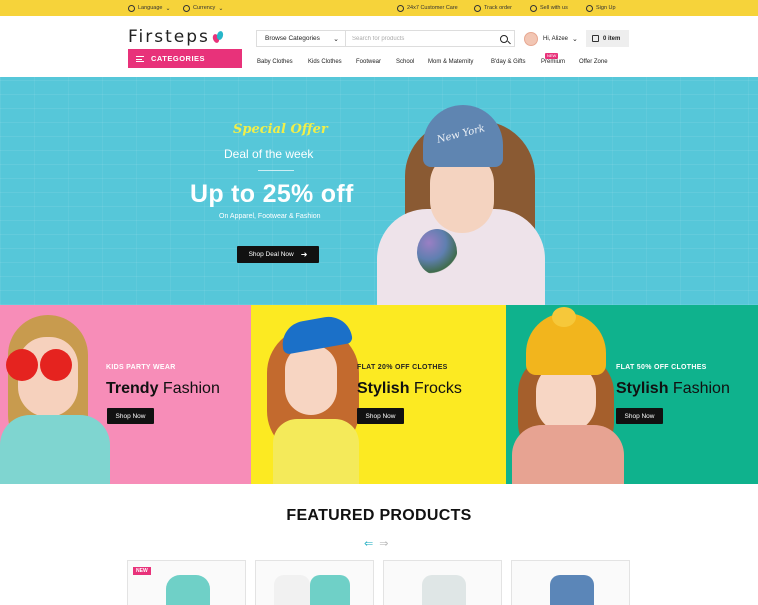 This screenshot has height=605, width=758. I want to click on nav-school: School, so click(405, 62).